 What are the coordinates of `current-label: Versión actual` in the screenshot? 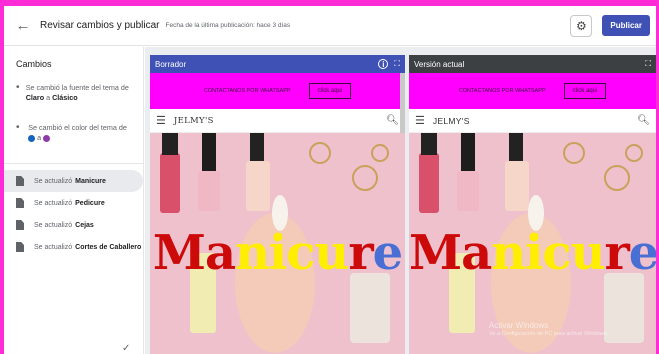 It's located at (439, 64).